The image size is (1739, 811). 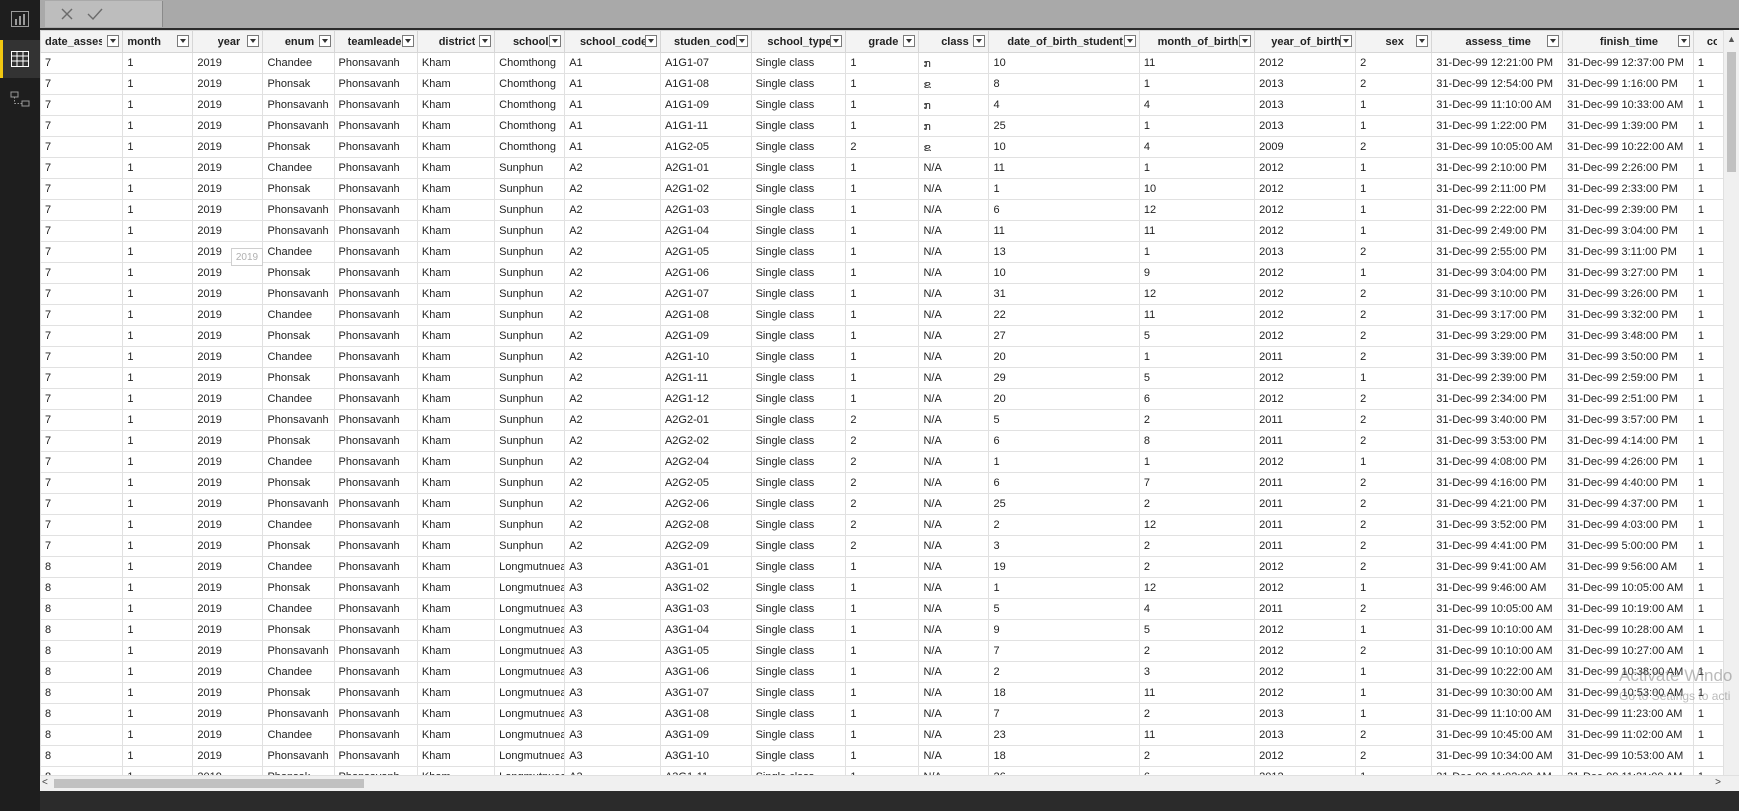 I want to click on cell-studen-code: A2G1-12, so click(x=705, y=399).